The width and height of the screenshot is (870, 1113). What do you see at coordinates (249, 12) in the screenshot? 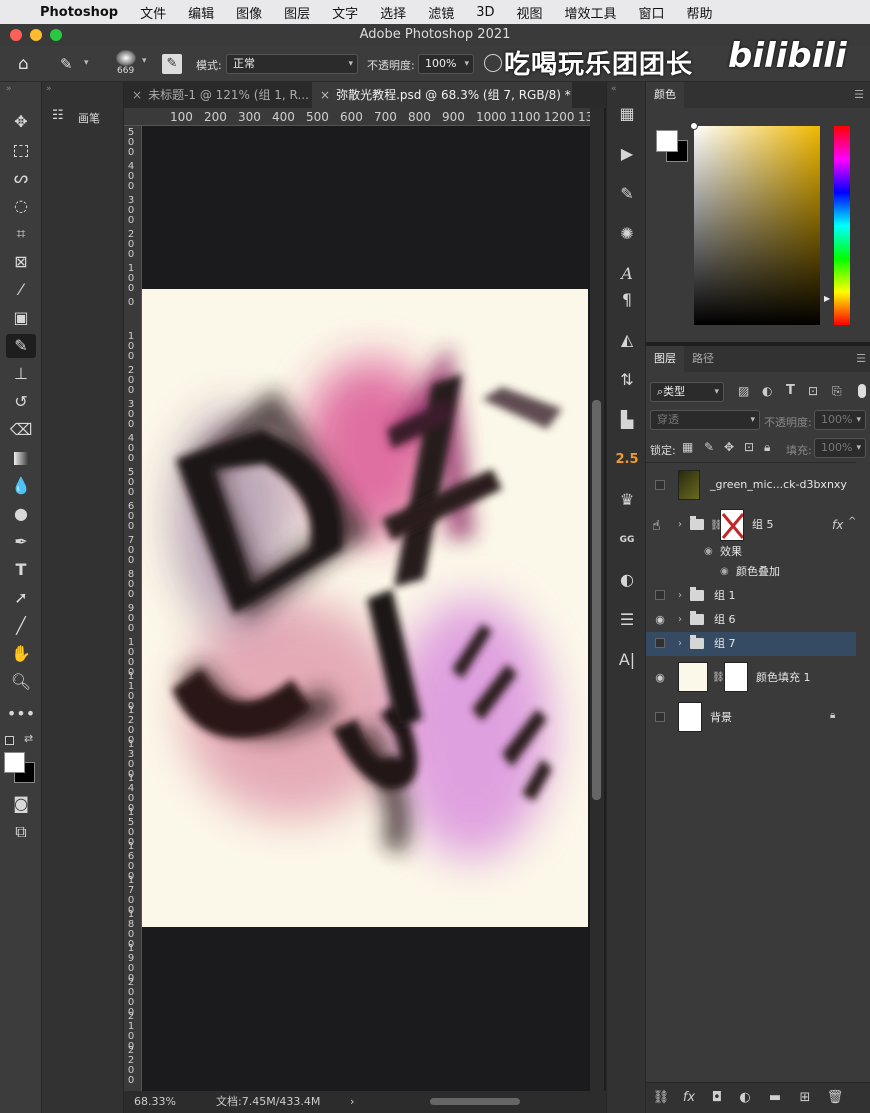
I see `menu-image: 图像` at bounding box center [249, 12].